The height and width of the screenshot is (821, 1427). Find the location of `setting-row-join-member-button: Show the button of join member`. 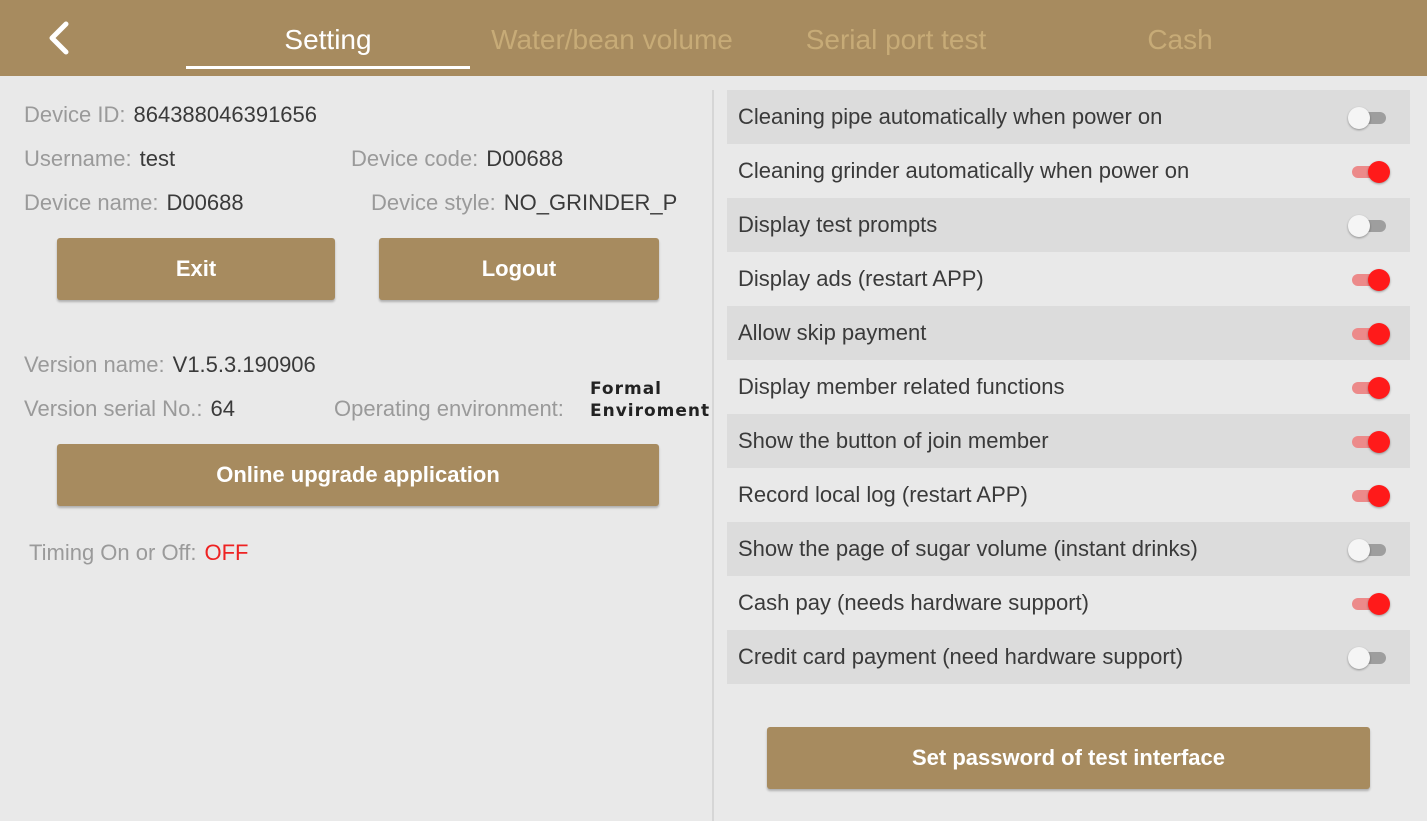

setting-row-join-member-button: Show the button of join member is located at coordinates (1068, 441).